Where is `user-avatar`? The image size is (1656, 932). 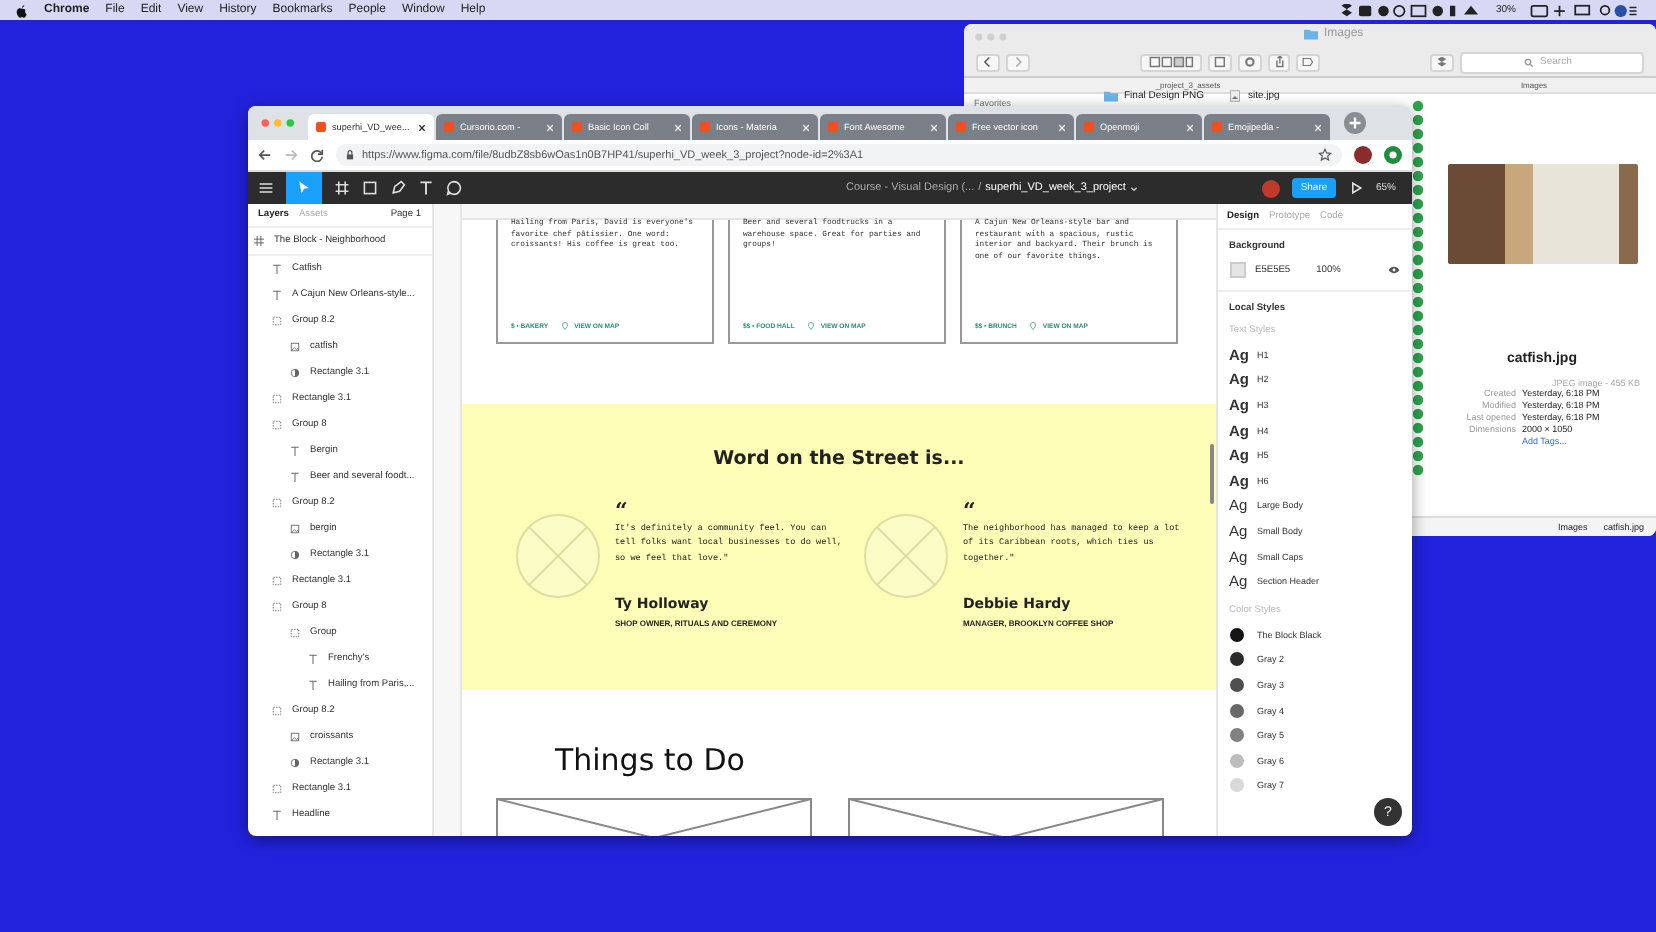 user-avatar is located at coordinates (1270, 188).